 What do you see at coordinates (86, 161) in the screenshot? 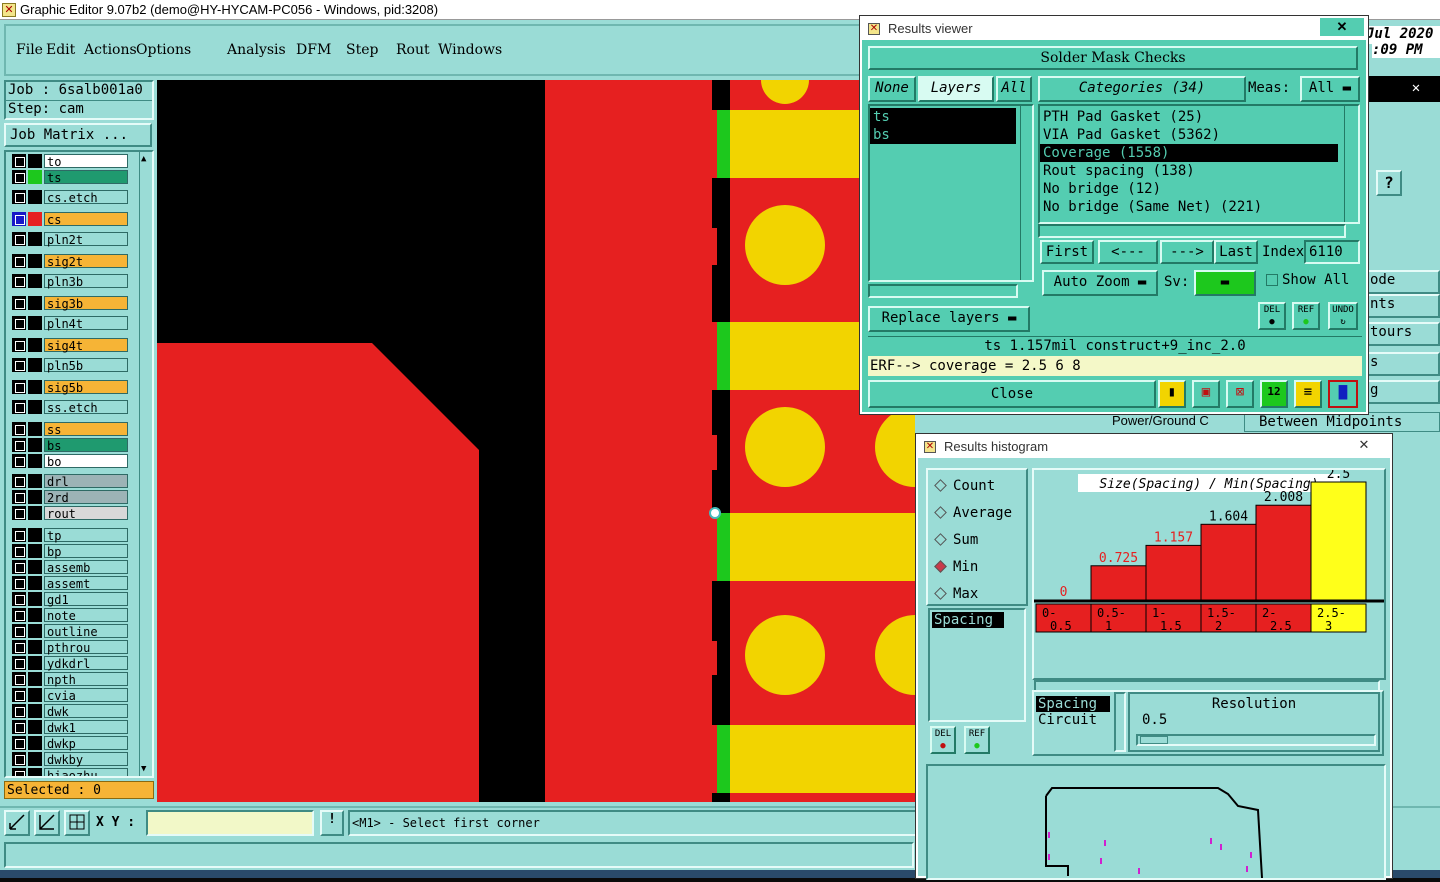
I see `layer-name: to` at bounding box center [86, 161].